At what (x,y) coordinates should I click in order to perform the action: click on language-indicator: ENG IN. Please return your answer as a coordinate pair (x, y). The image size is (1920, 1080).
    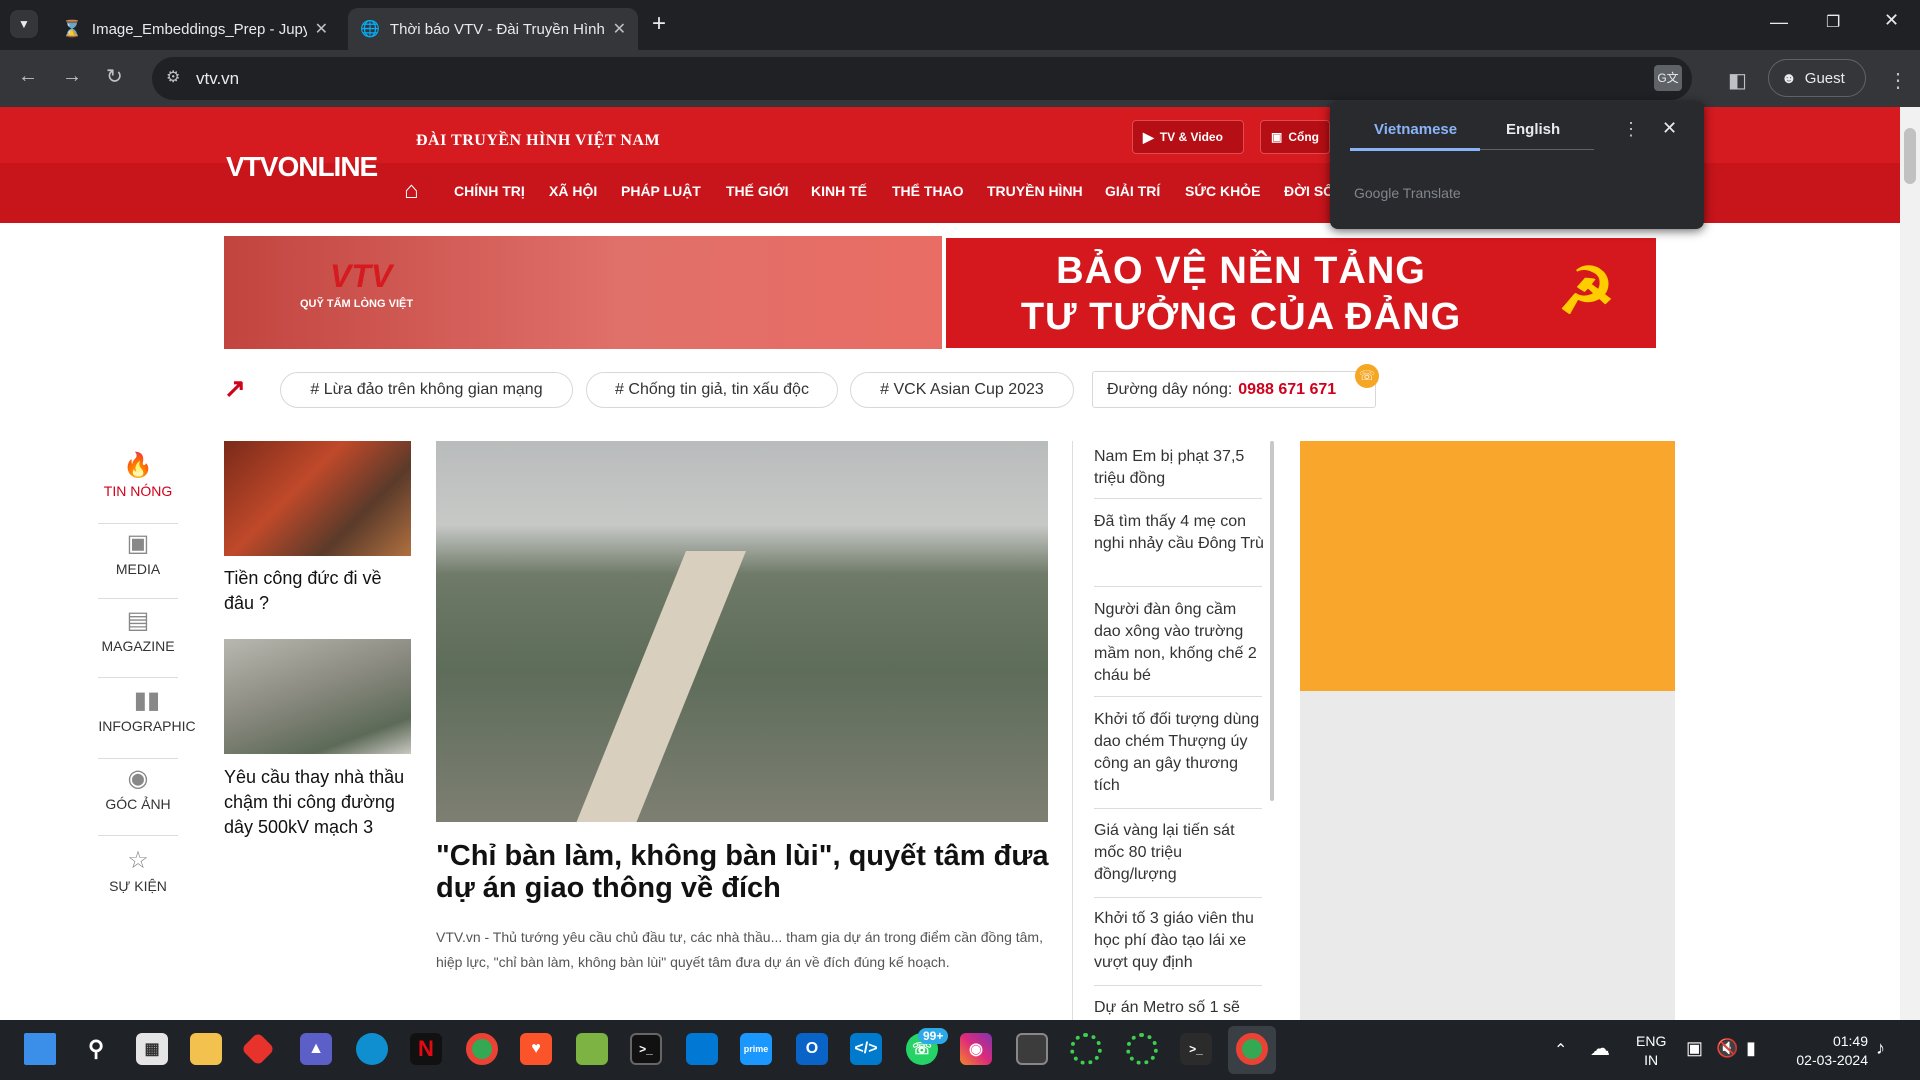
    Looking at the image, I should click on (1651, 1051).